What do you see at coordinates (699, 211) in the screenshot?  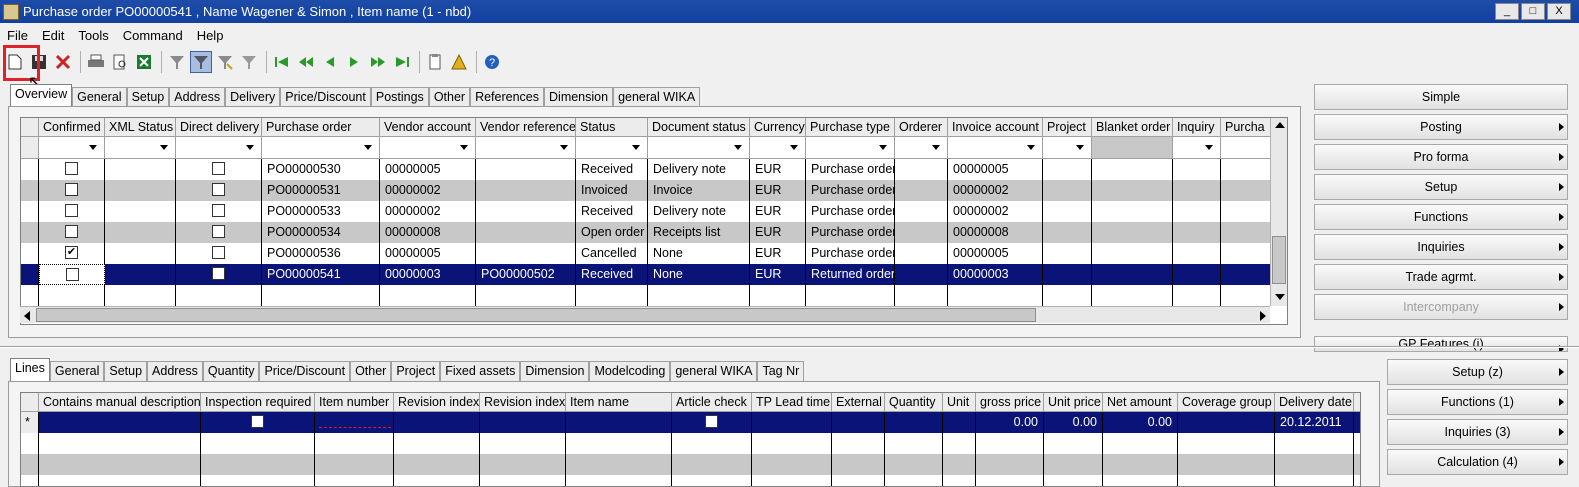 I see `cell-doc: Delivery note` at bounding box center [699, 211].